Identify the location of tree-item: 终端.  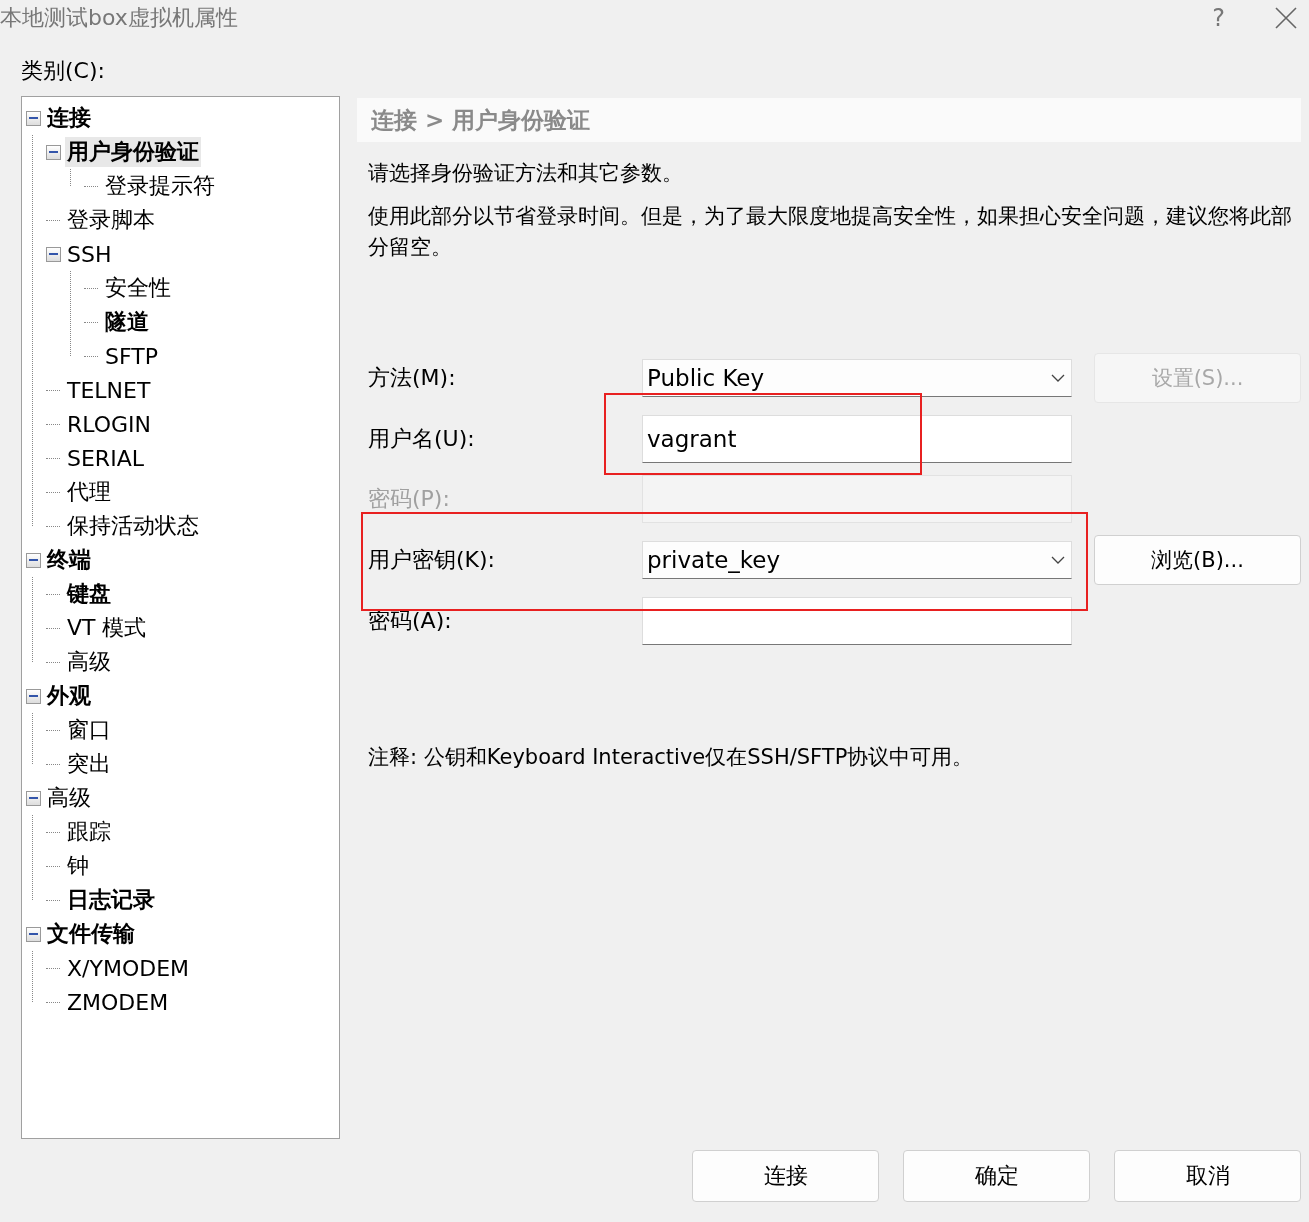
(69, 560).